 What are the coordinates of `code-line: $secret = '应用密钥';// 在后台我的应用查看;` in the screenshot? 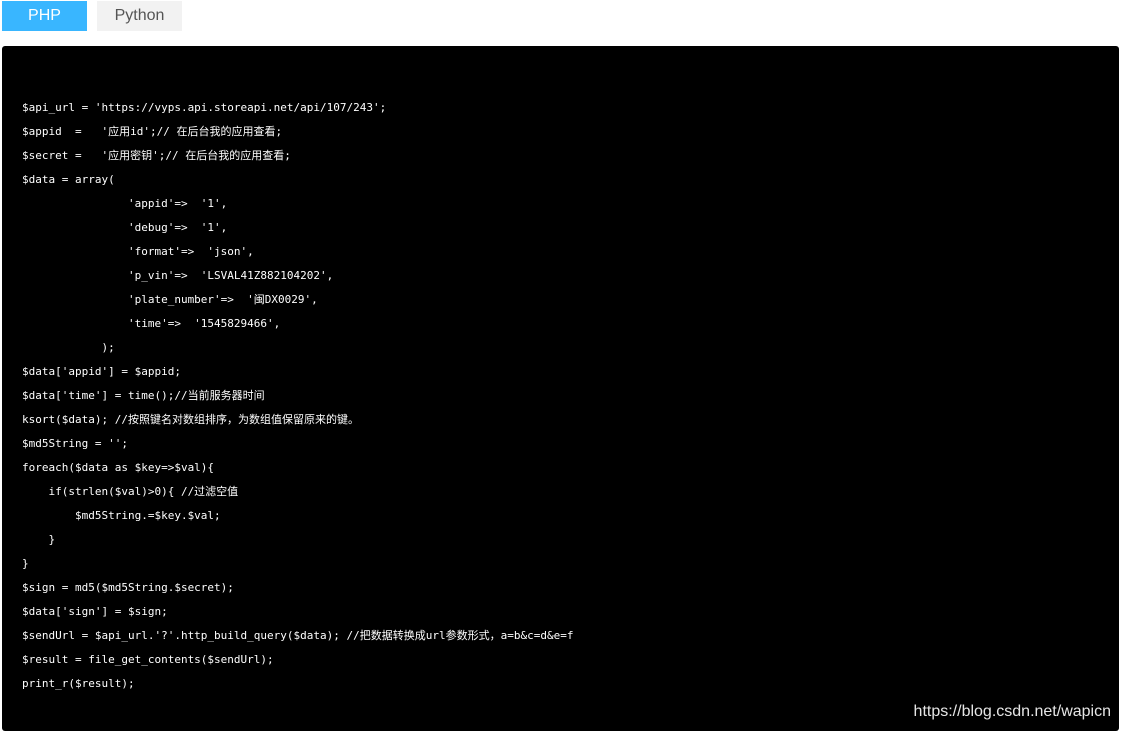 It's located at (156, 155).